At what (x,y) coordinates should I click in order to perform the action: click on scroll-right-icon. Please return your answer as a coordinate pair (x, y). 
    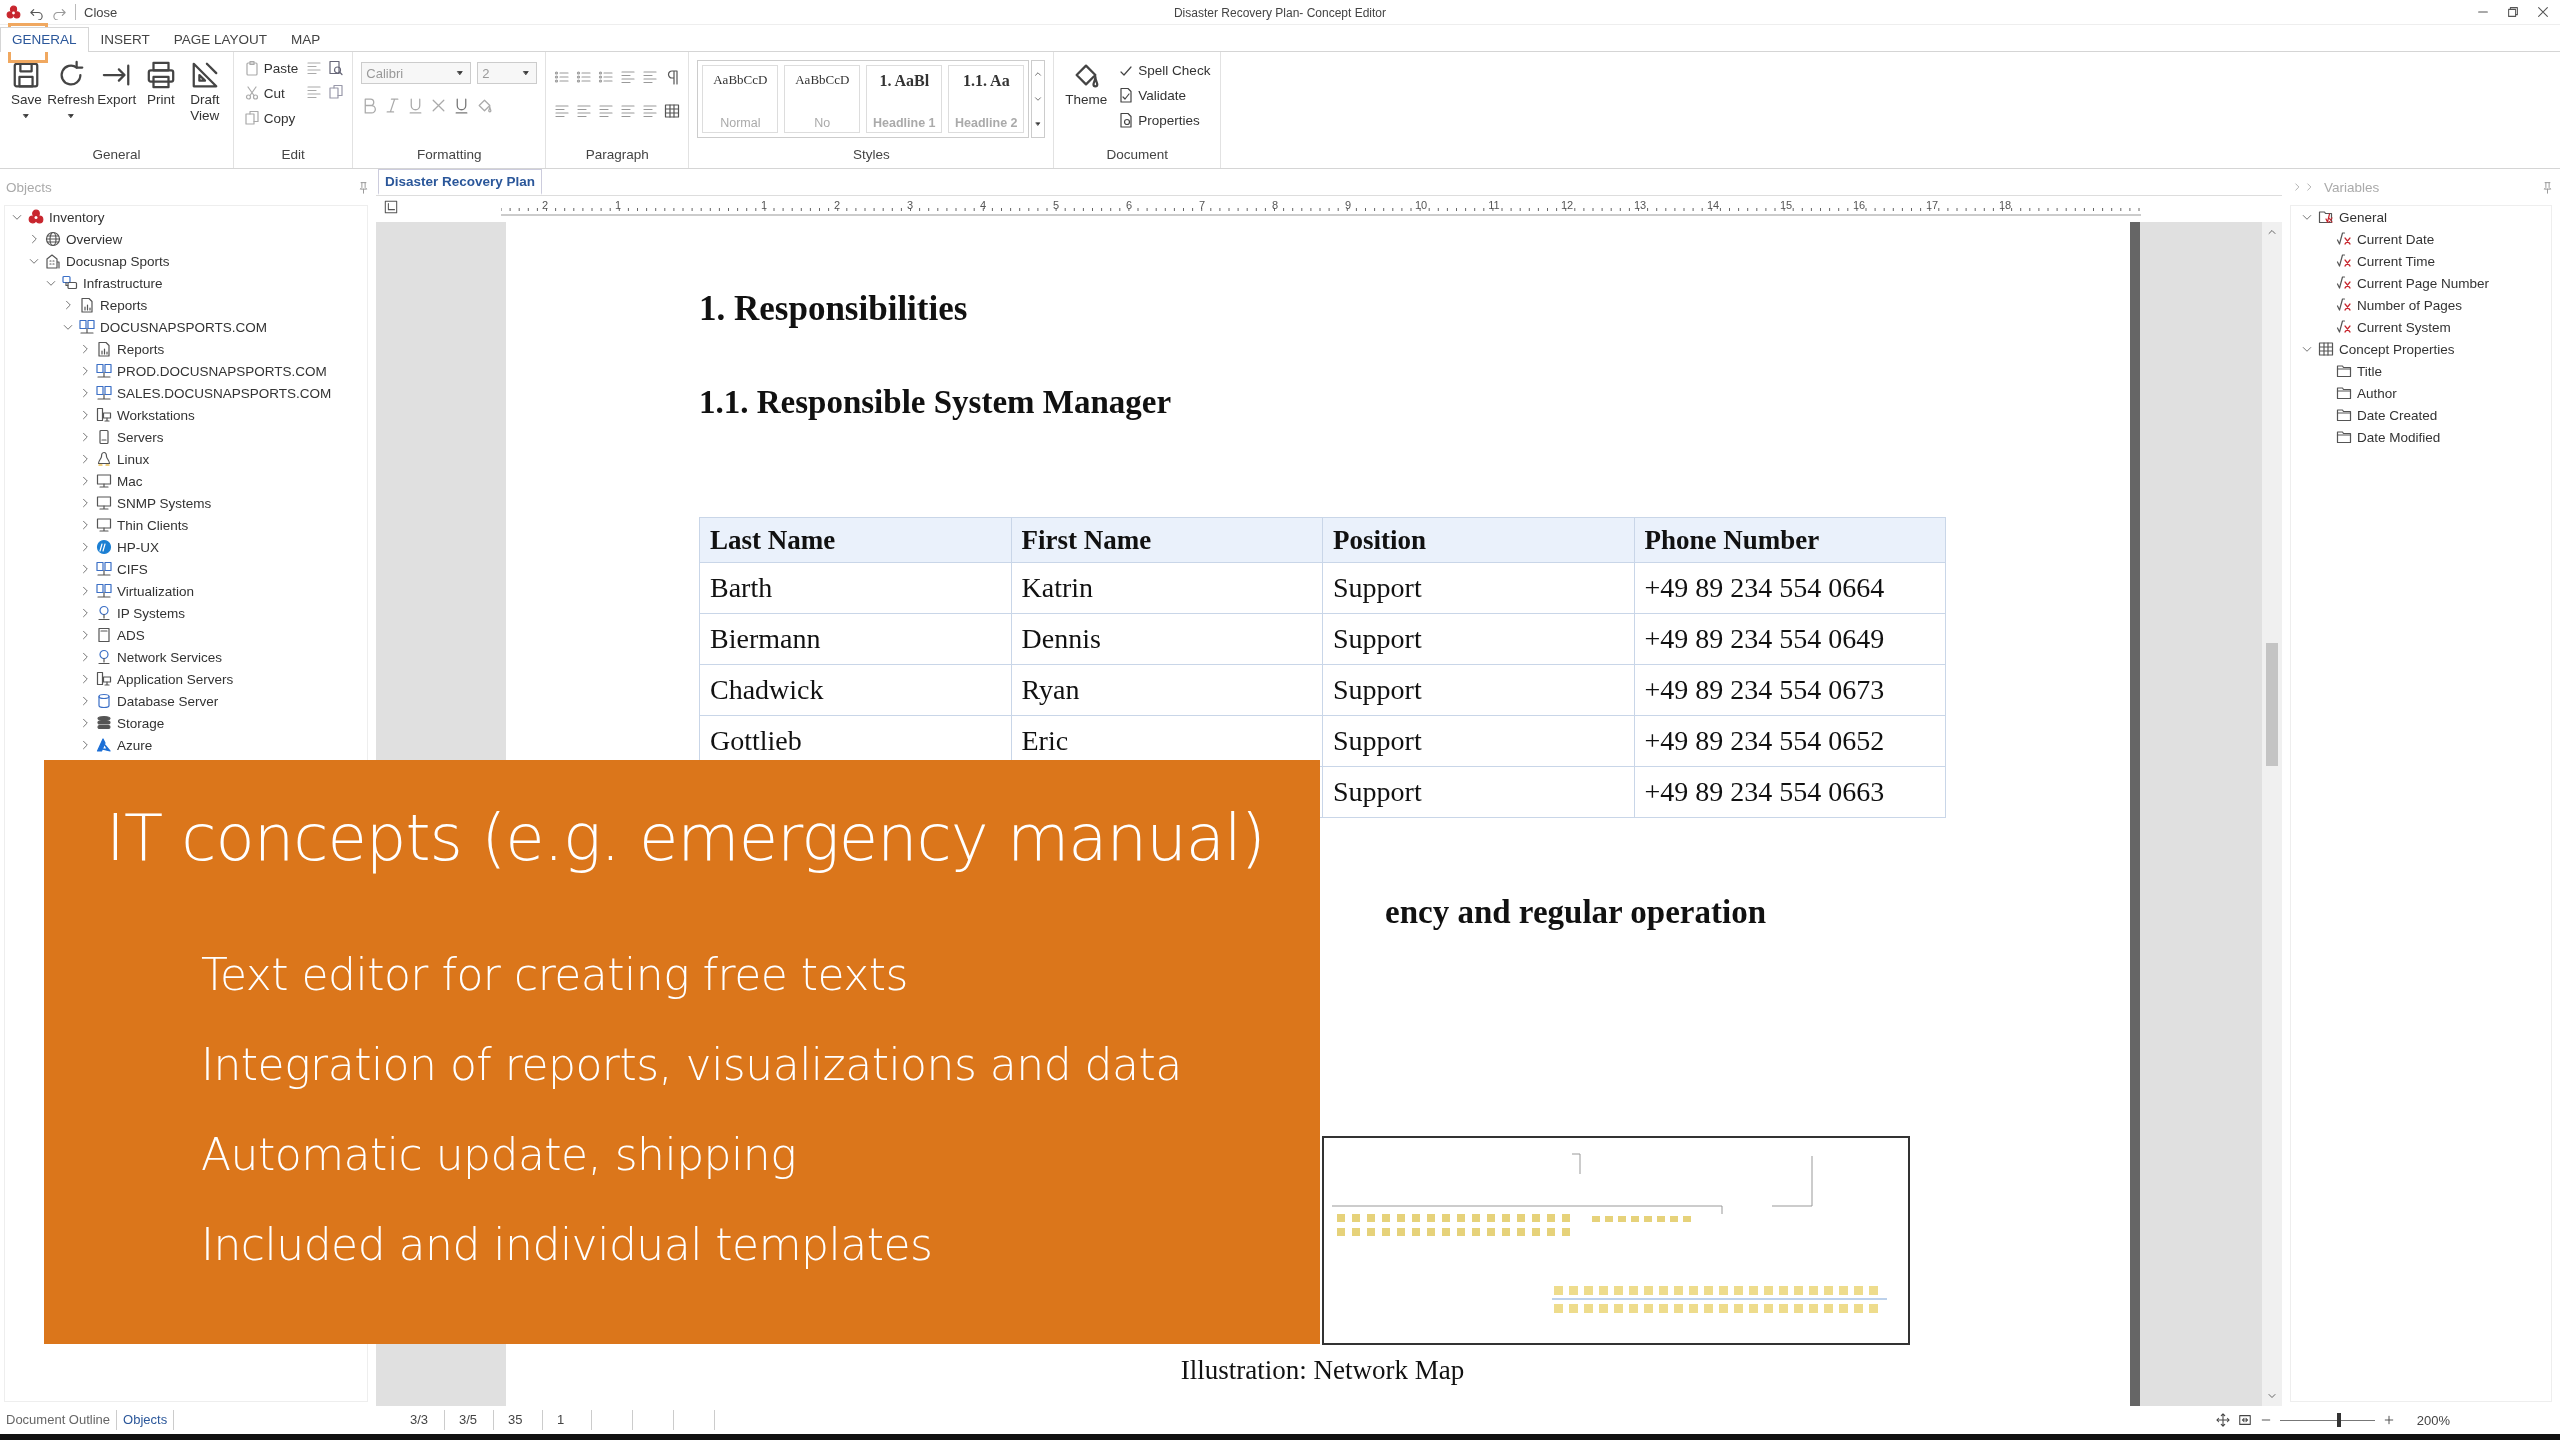
    Looking at the image, I should click on (2309, 187).